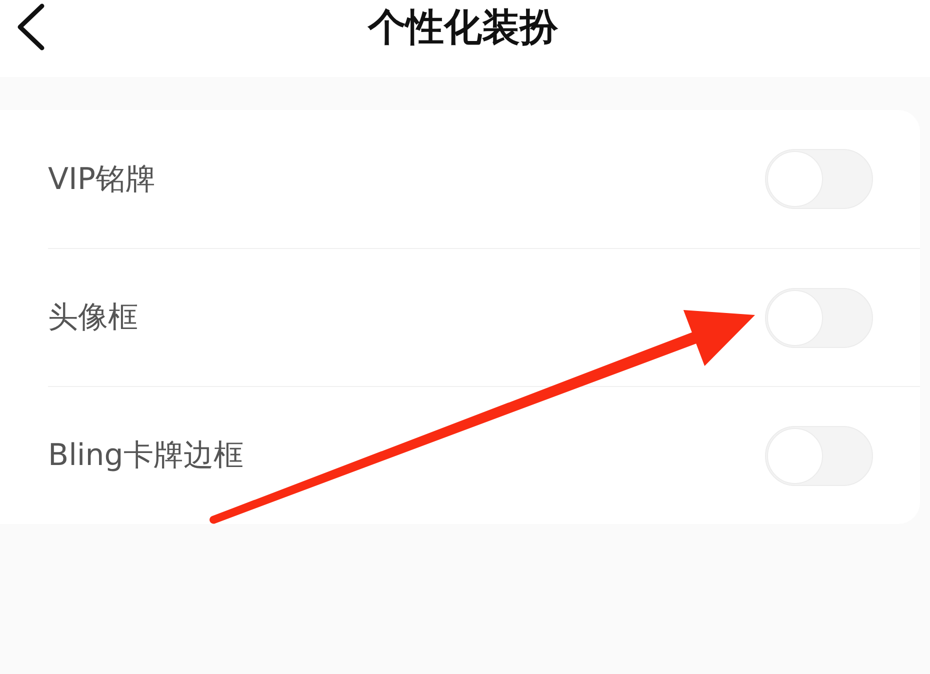  Describe the element at coordinates (463, 27) in the screenshot. I see `page-title: 个性化装扮` at that location.